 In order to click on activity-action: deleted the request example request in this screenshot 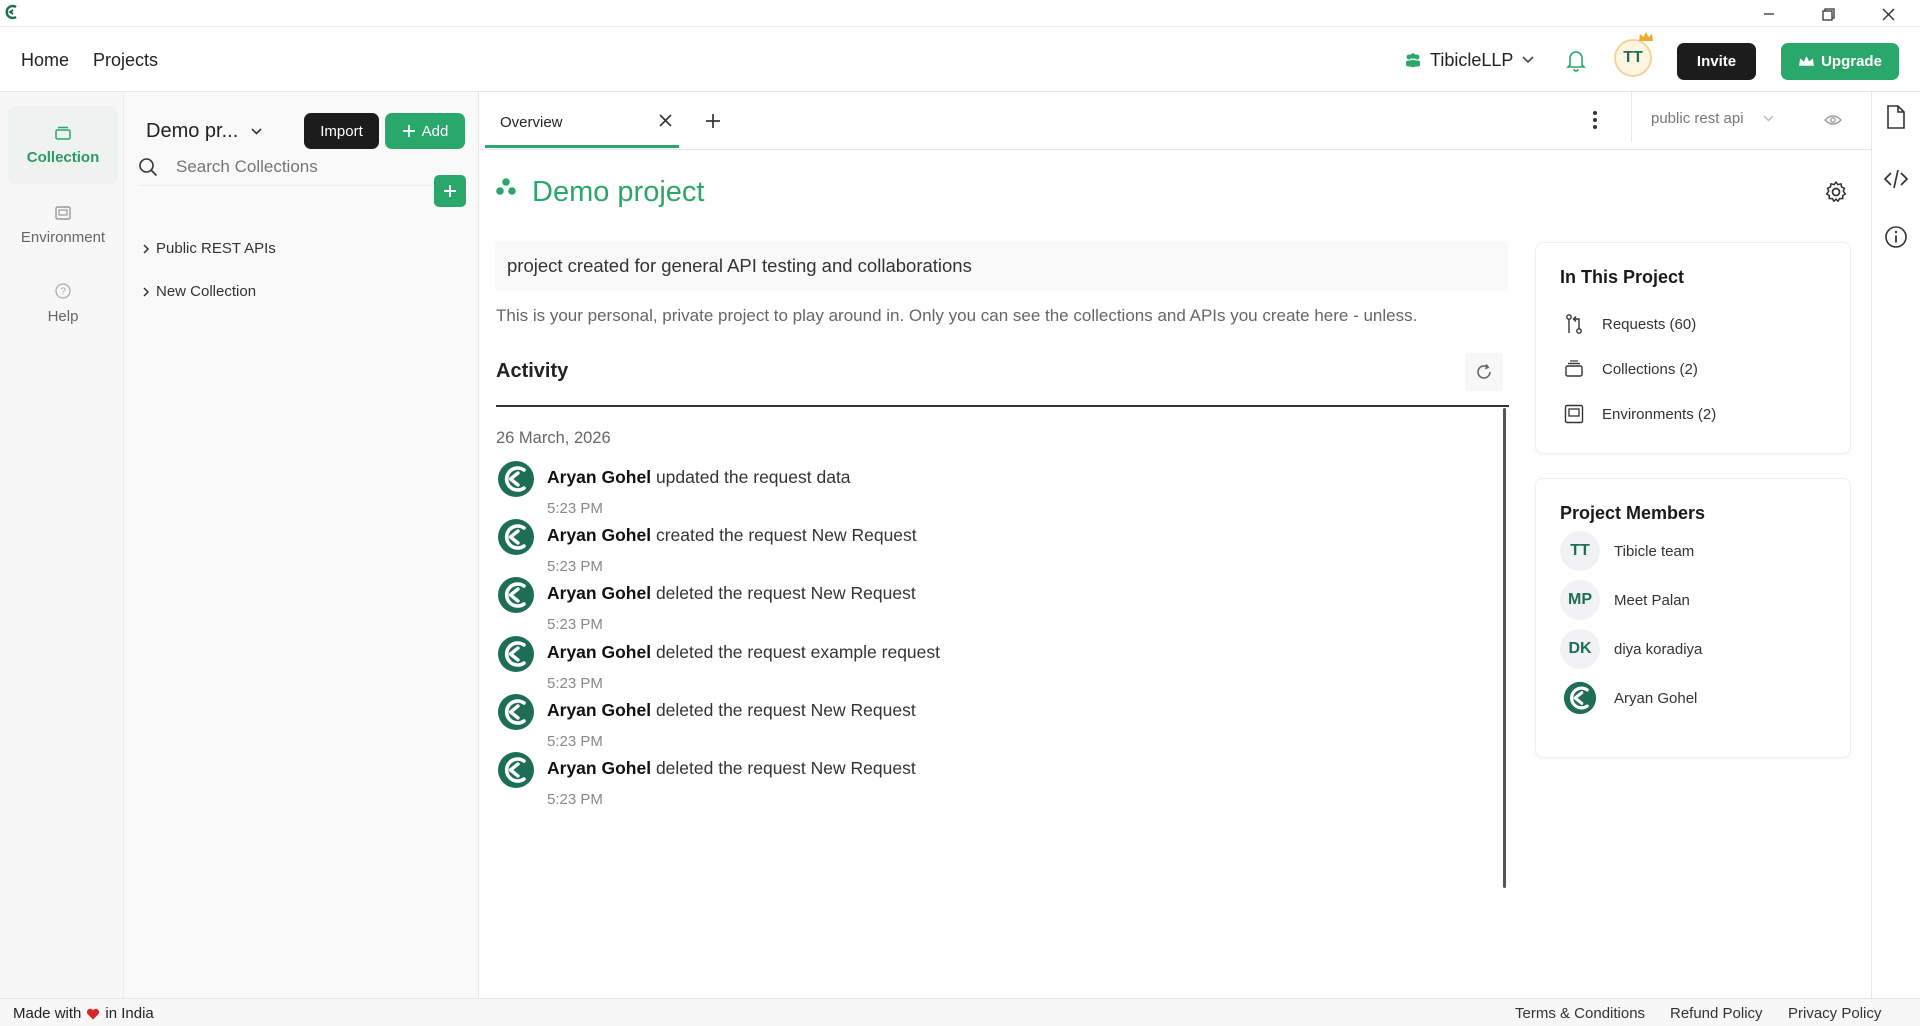, I will do `click(798, 651)`.